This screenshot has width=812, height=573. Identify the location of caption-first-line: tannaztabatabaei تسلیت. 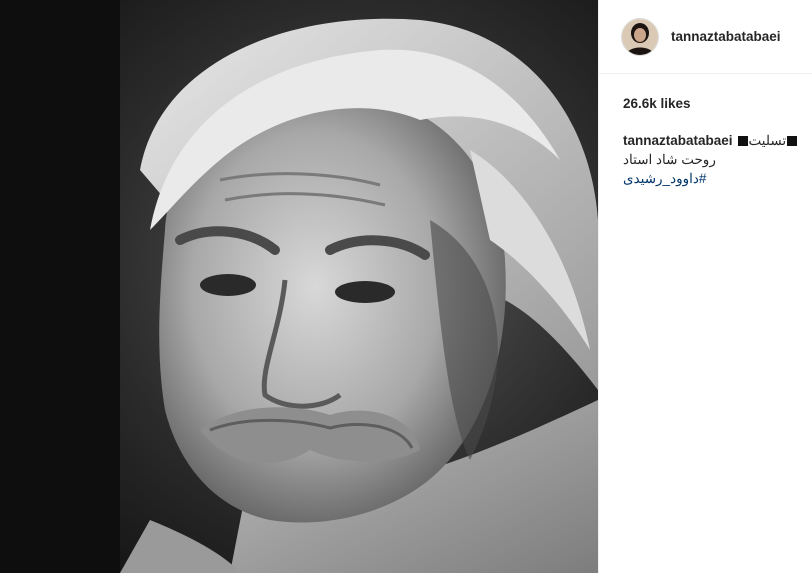
(713, 140).